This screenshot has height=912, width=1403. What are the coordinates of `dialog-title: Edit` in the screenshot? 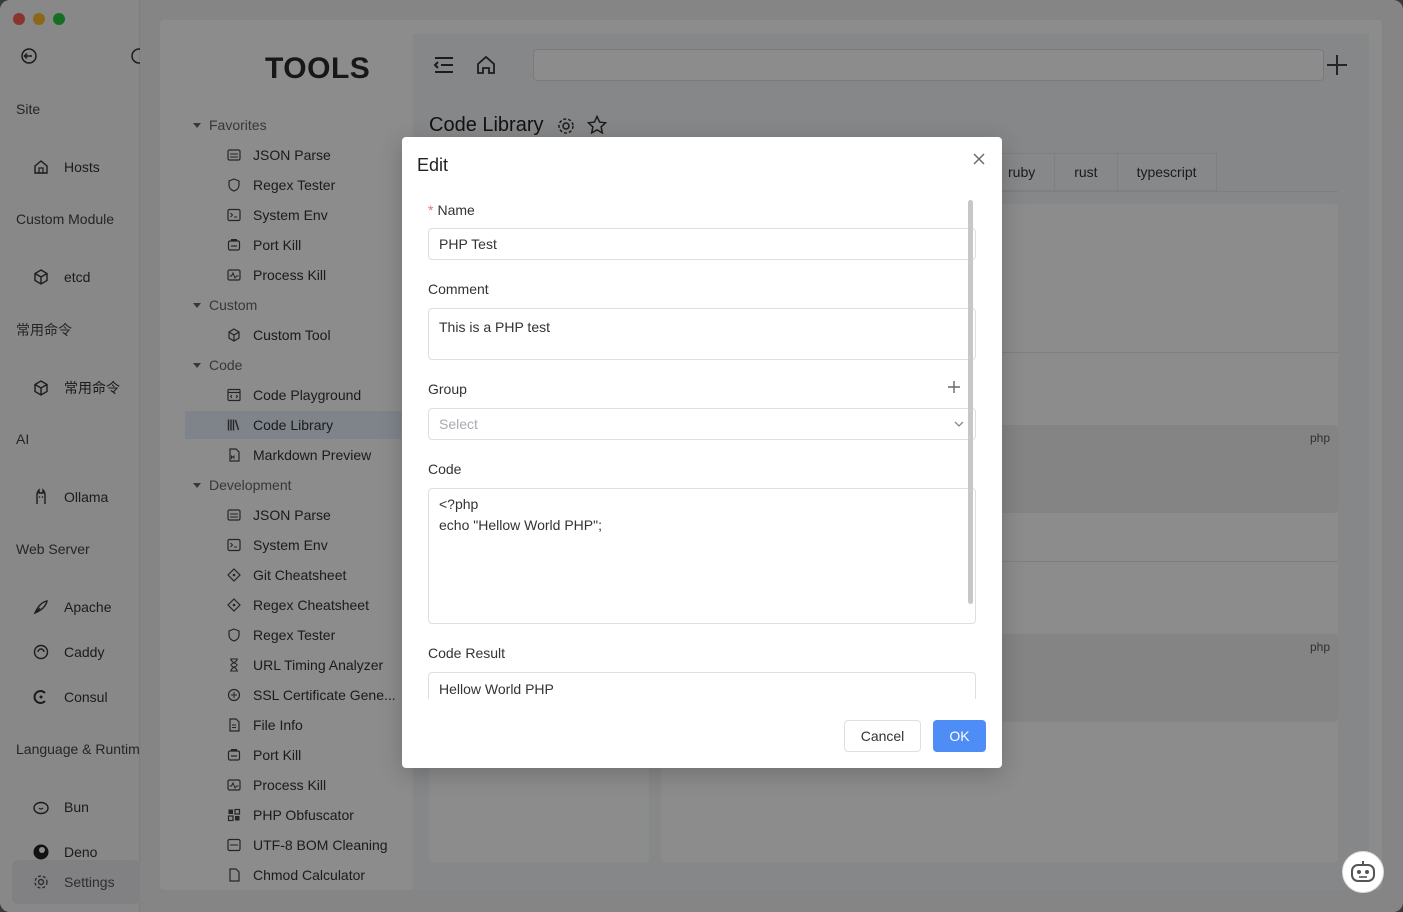 It's located at (433, 165).